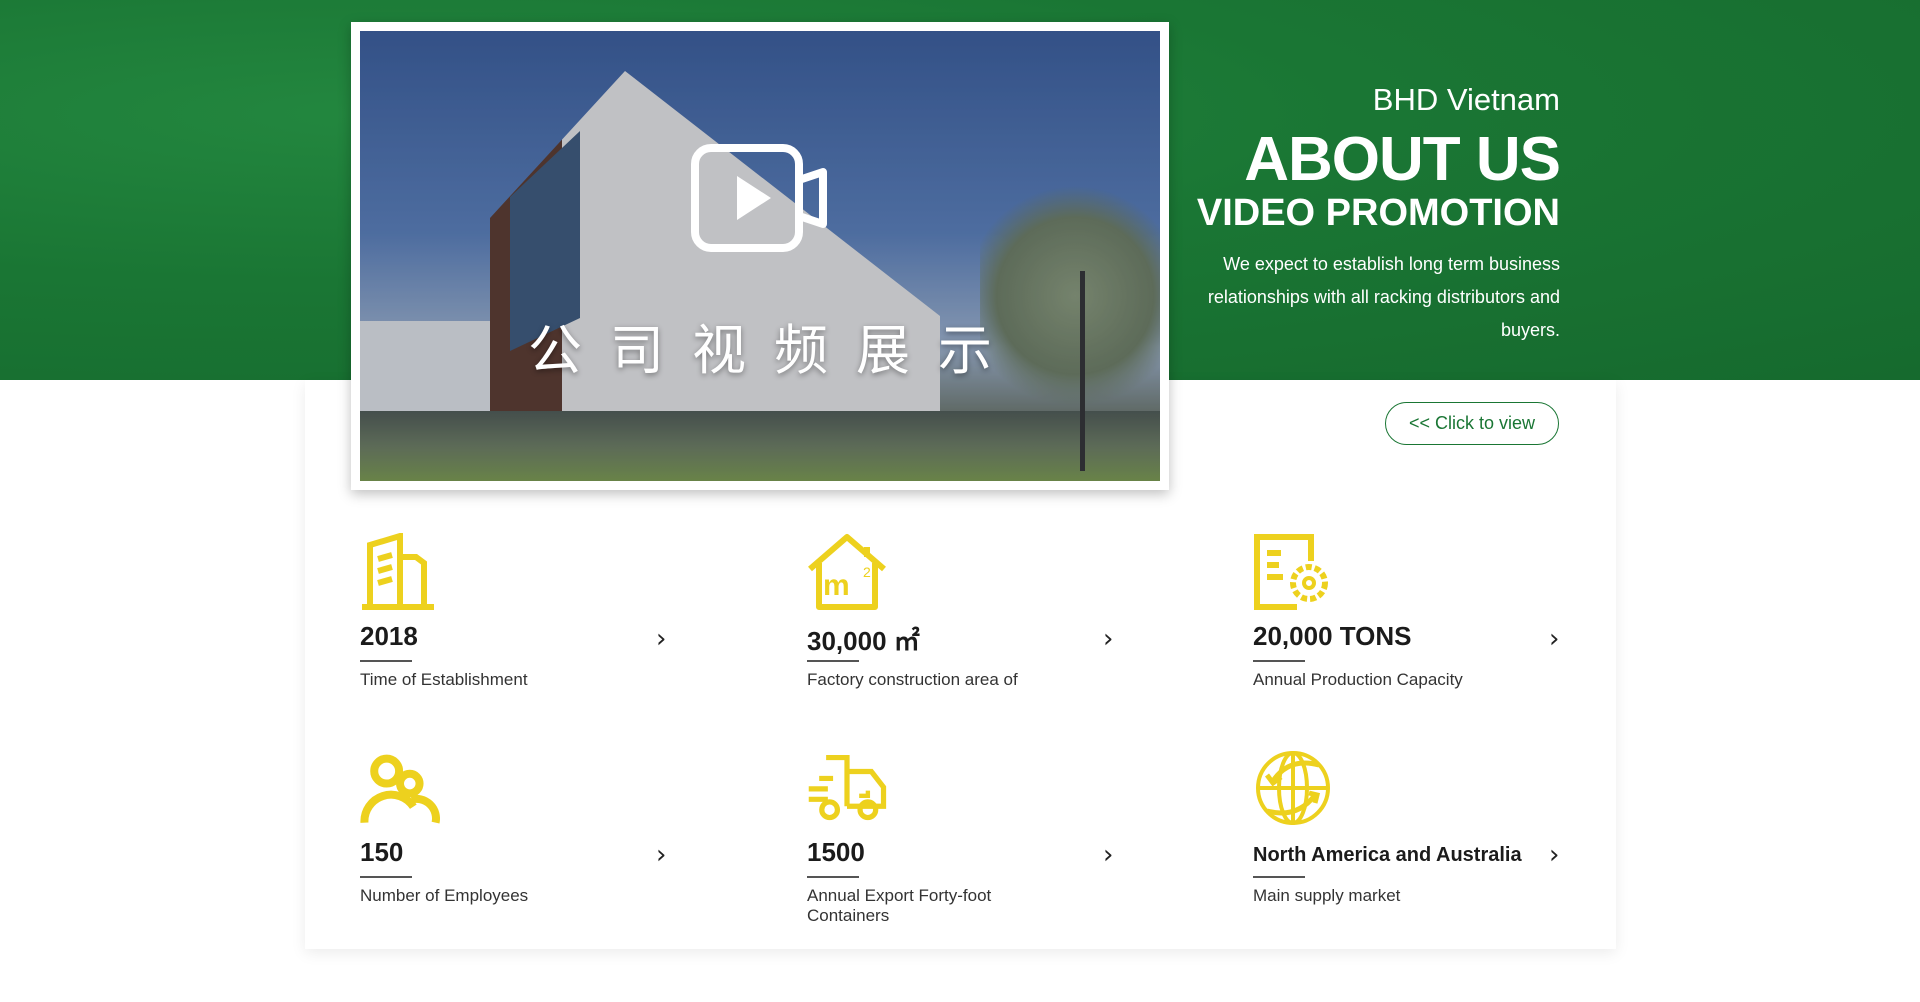 The image size is (1920, 1002). Describe the element at coordinates (1413, 623) in the screenshot. I see `stat-production-capacity: 20,000 TONS Annual Production Capacity ›` at that location.